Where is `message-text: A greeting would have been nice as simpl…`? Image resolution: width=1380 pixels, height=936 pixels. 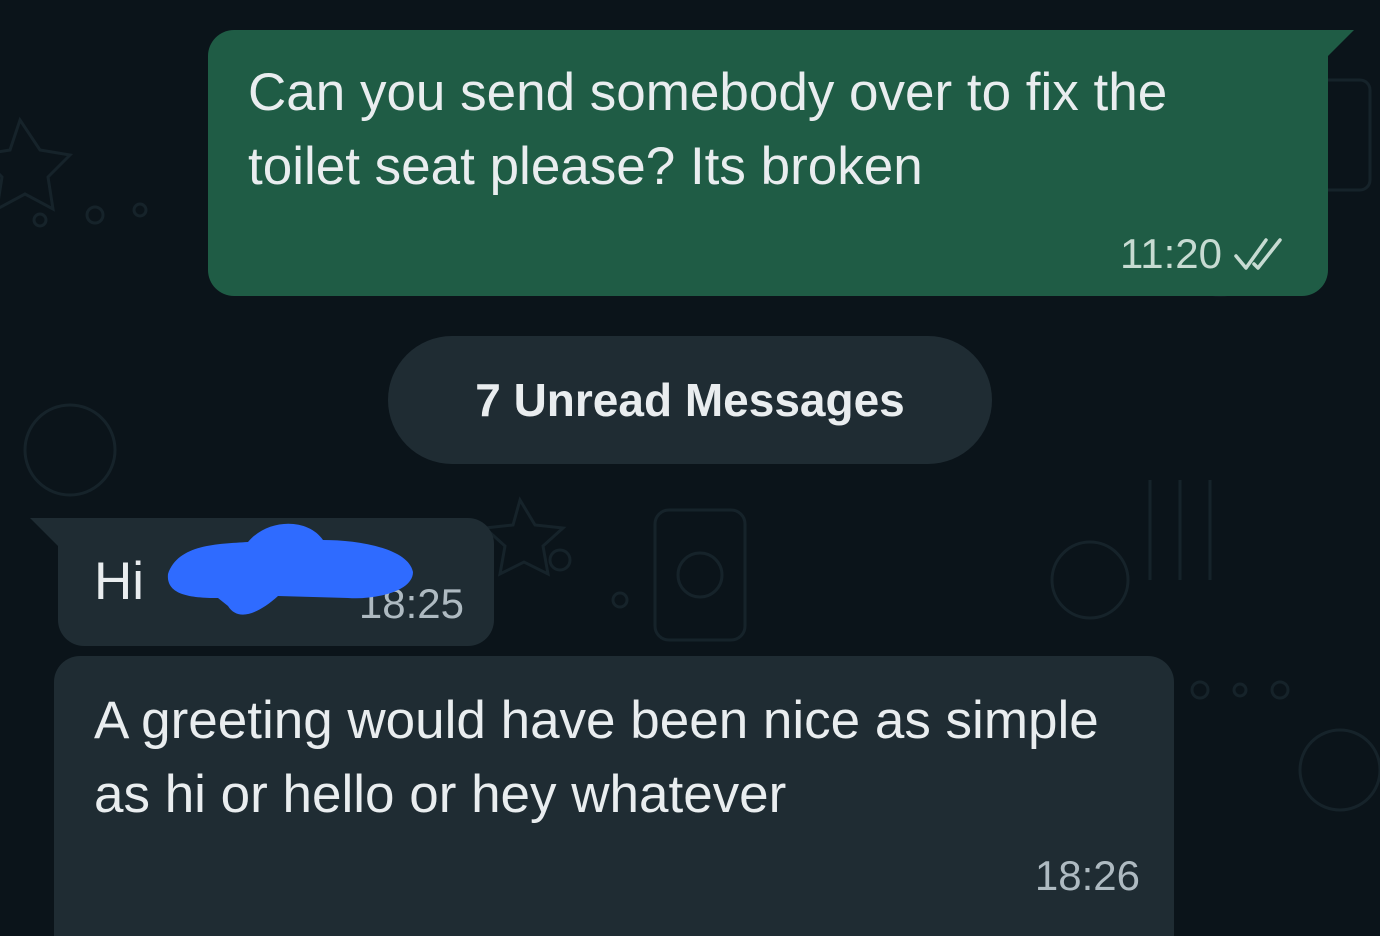
message-text: A greeting would have been nice as simpl… is located at coordinates (596, 757).